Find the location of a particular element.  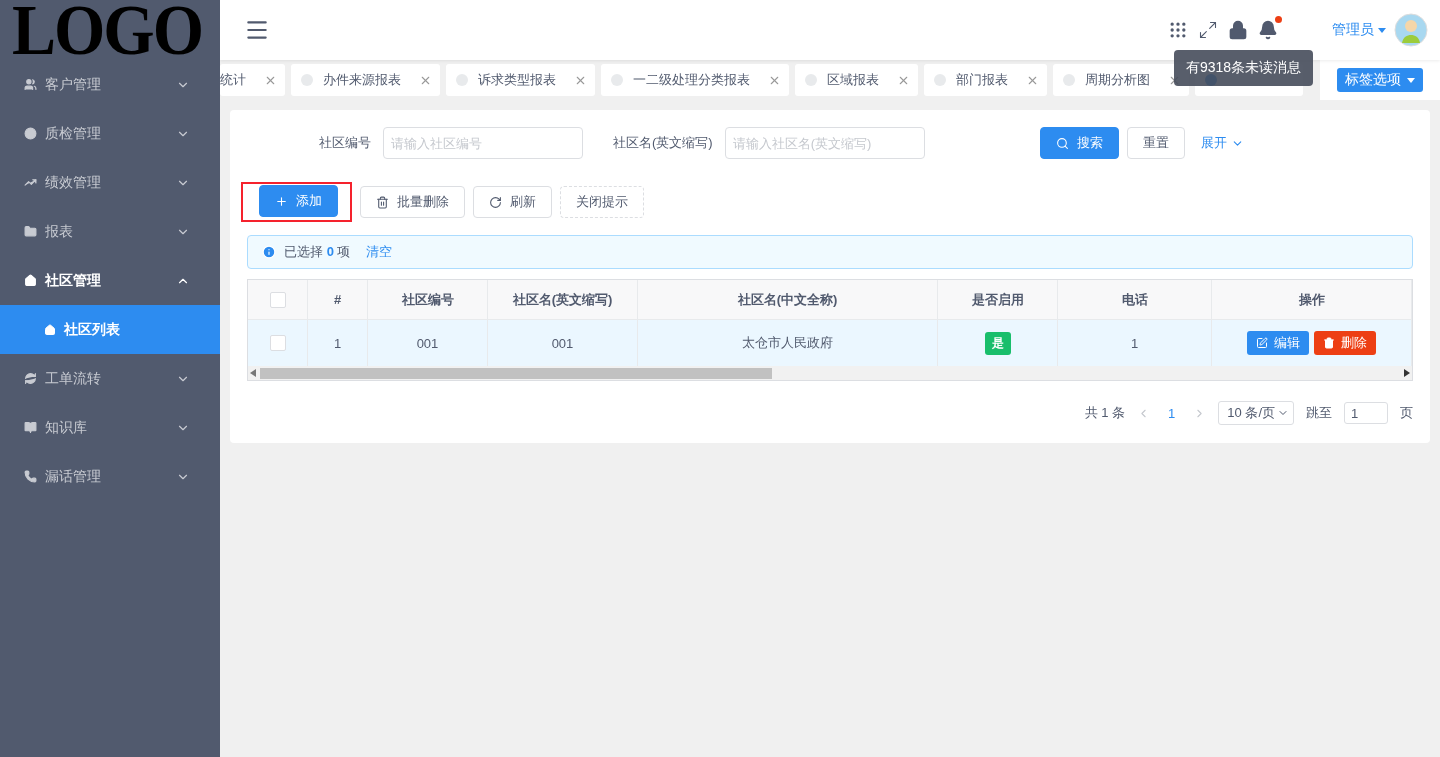

status-tag: 是 is located at coordinates (997, 343).